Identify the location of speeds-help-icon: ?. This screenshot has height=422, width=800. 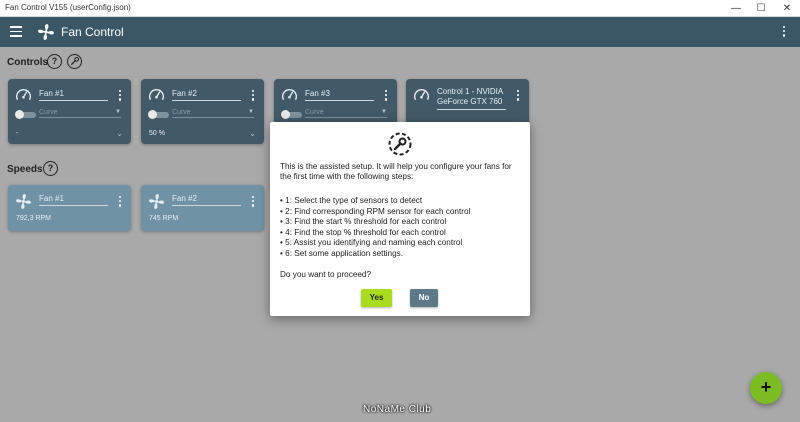
(50, 168).